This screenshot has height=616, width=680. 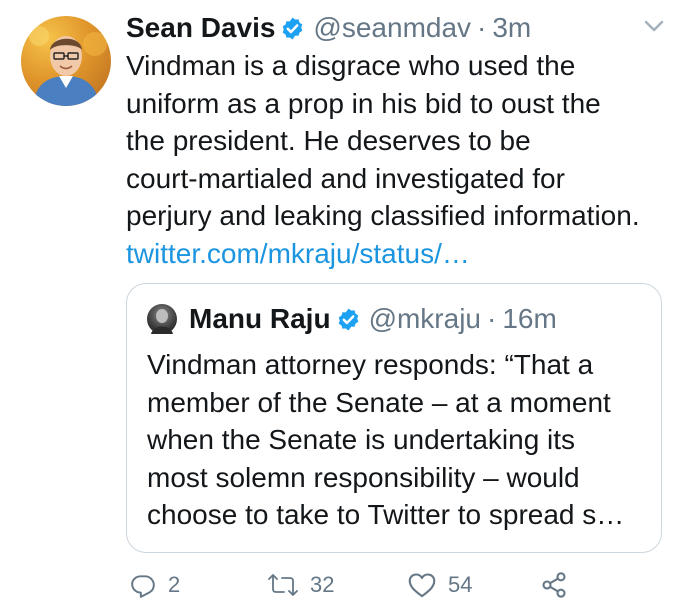 What do you see at coordinates (554, 585) in the screenshot?
I see `share-icon` at bounding box center [554, 585].